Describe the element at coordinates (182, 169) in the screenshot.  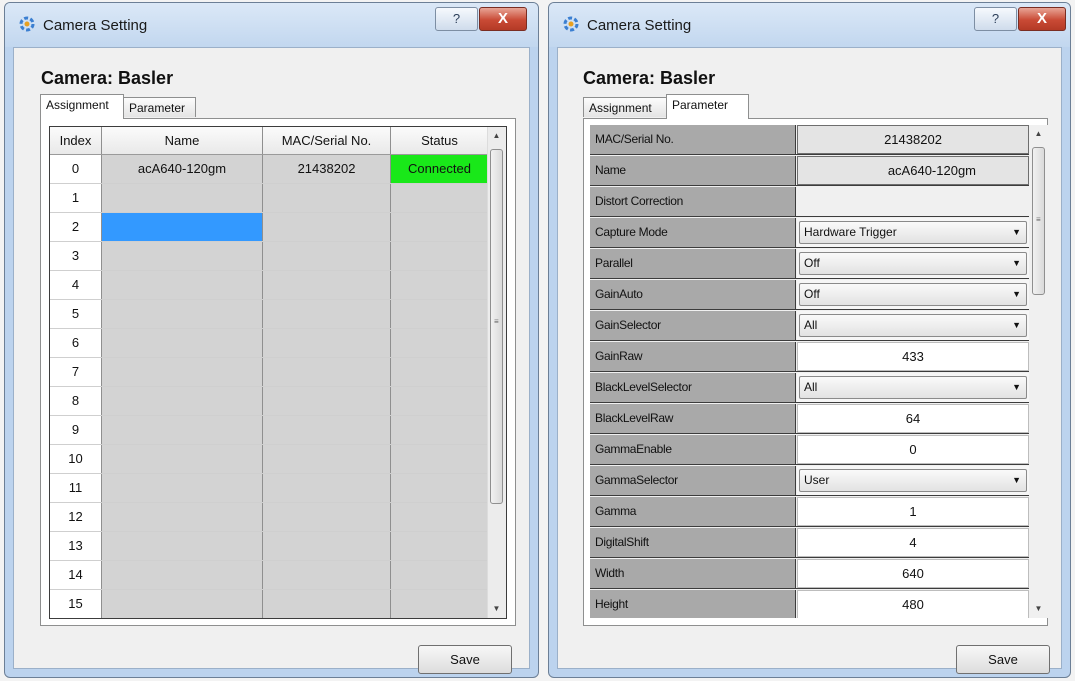
I see `row-name: acA640-120gm` at that location.